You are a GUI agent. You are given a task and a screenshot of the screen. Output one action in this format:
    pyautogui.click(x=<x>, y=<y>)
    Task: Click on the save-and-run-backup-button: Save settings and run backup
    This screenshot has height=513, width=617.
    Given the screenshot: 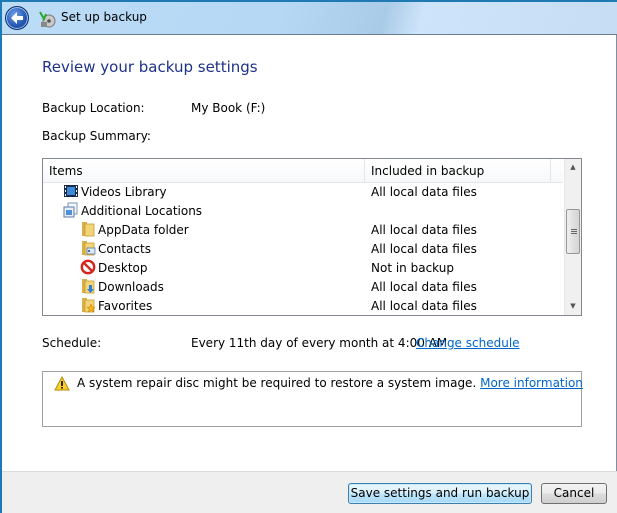 What is the action you would take?
    pyautogui.click(x=440, y=493)
    